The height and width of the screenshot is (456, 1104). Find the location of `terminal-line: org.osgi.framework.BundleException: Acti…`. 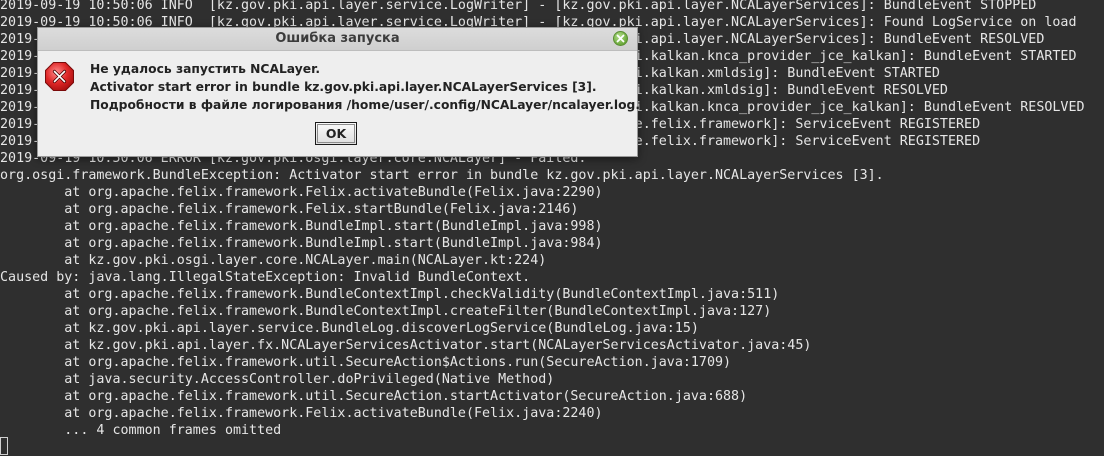

terminal-line: org.osgi.framework.BundleException: Acti… is located at coordinates (442, 175).